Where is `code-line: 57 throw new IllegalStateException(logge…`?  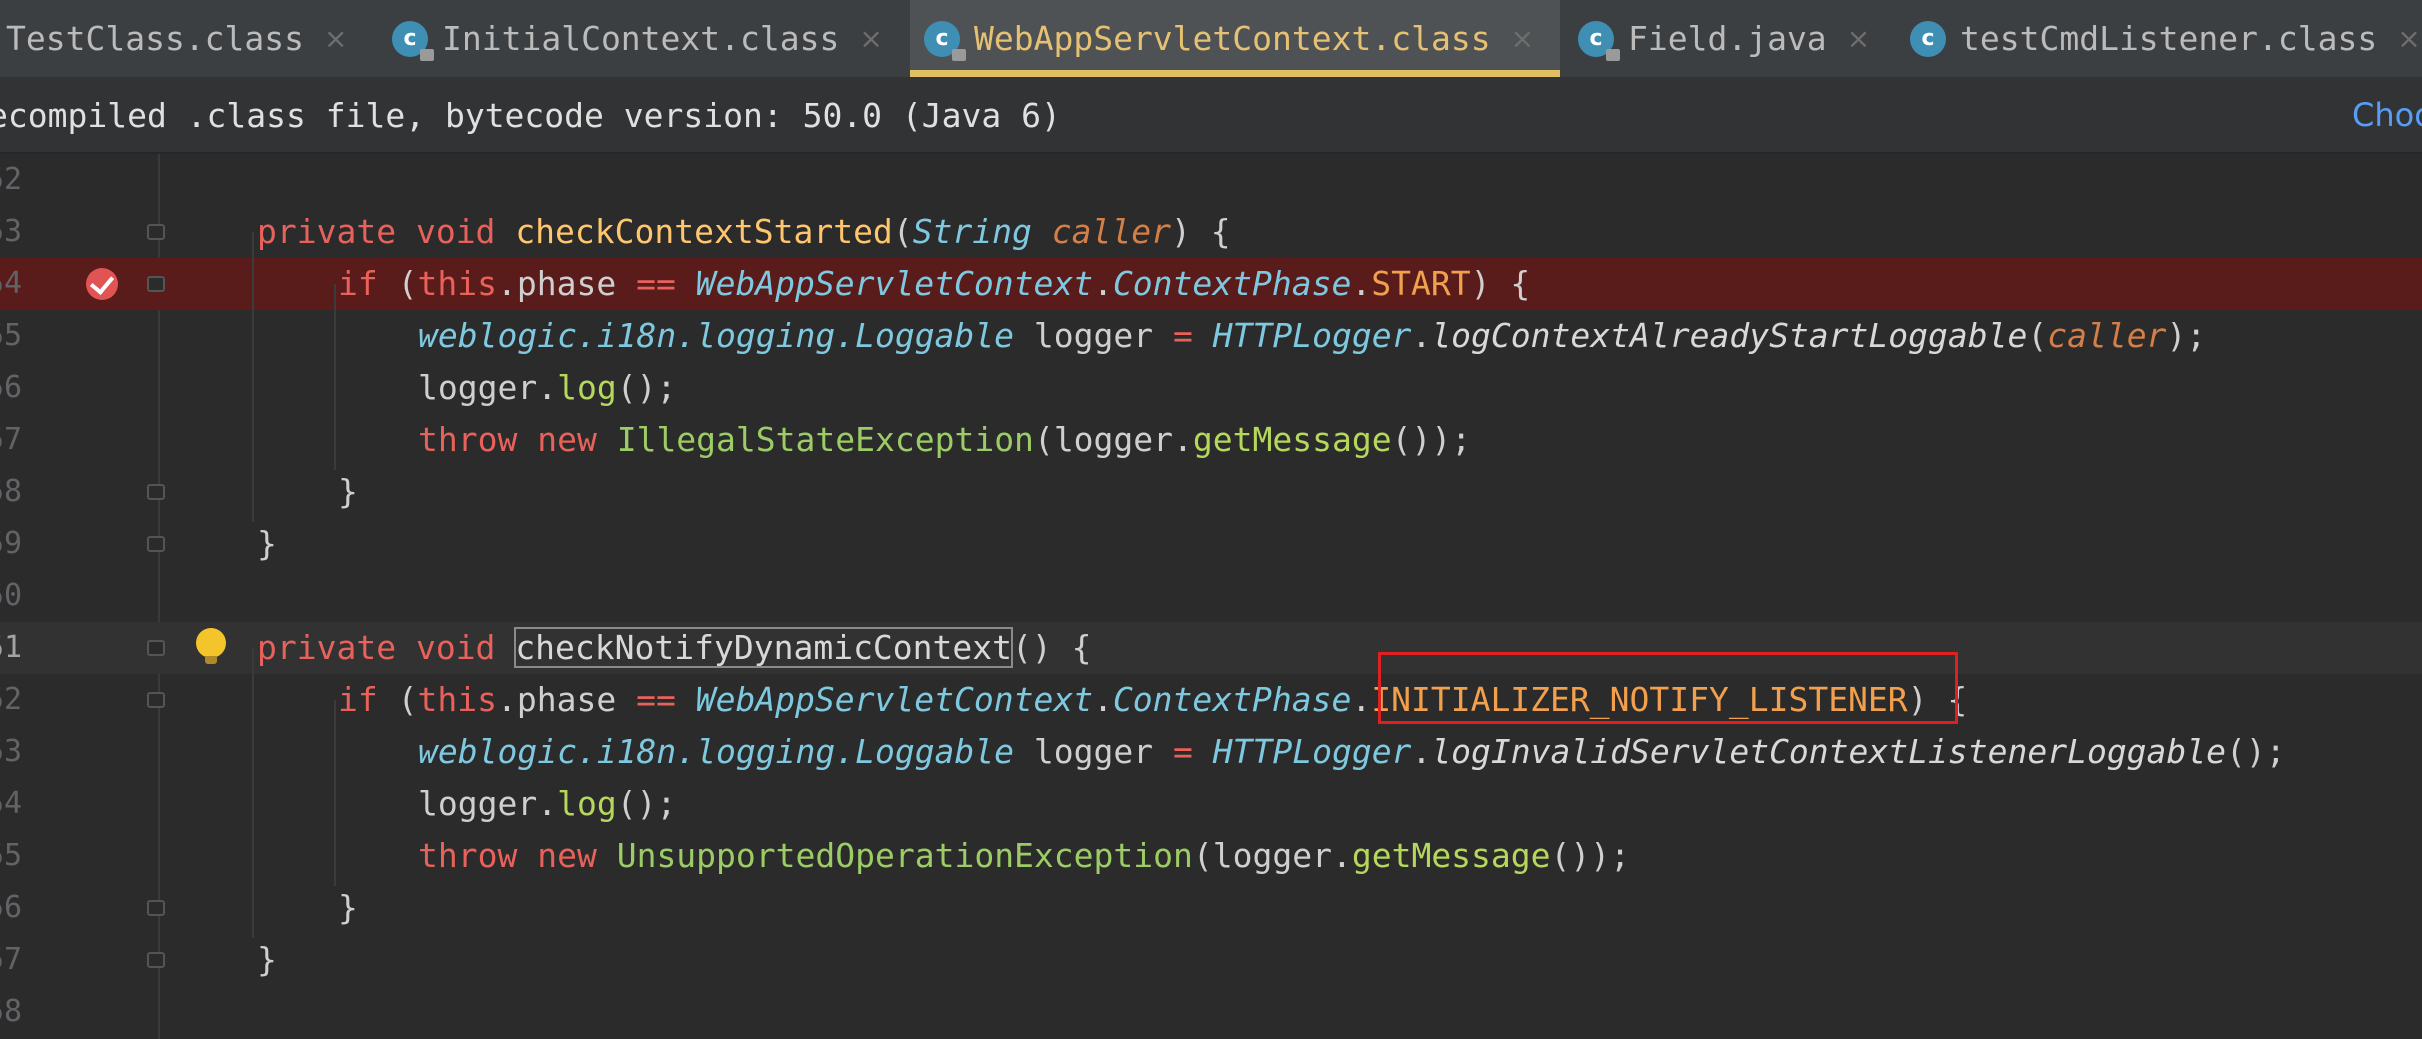
code-line: 57 throw new IllegalStateException(logge… is located at coordinates (1211, 440).